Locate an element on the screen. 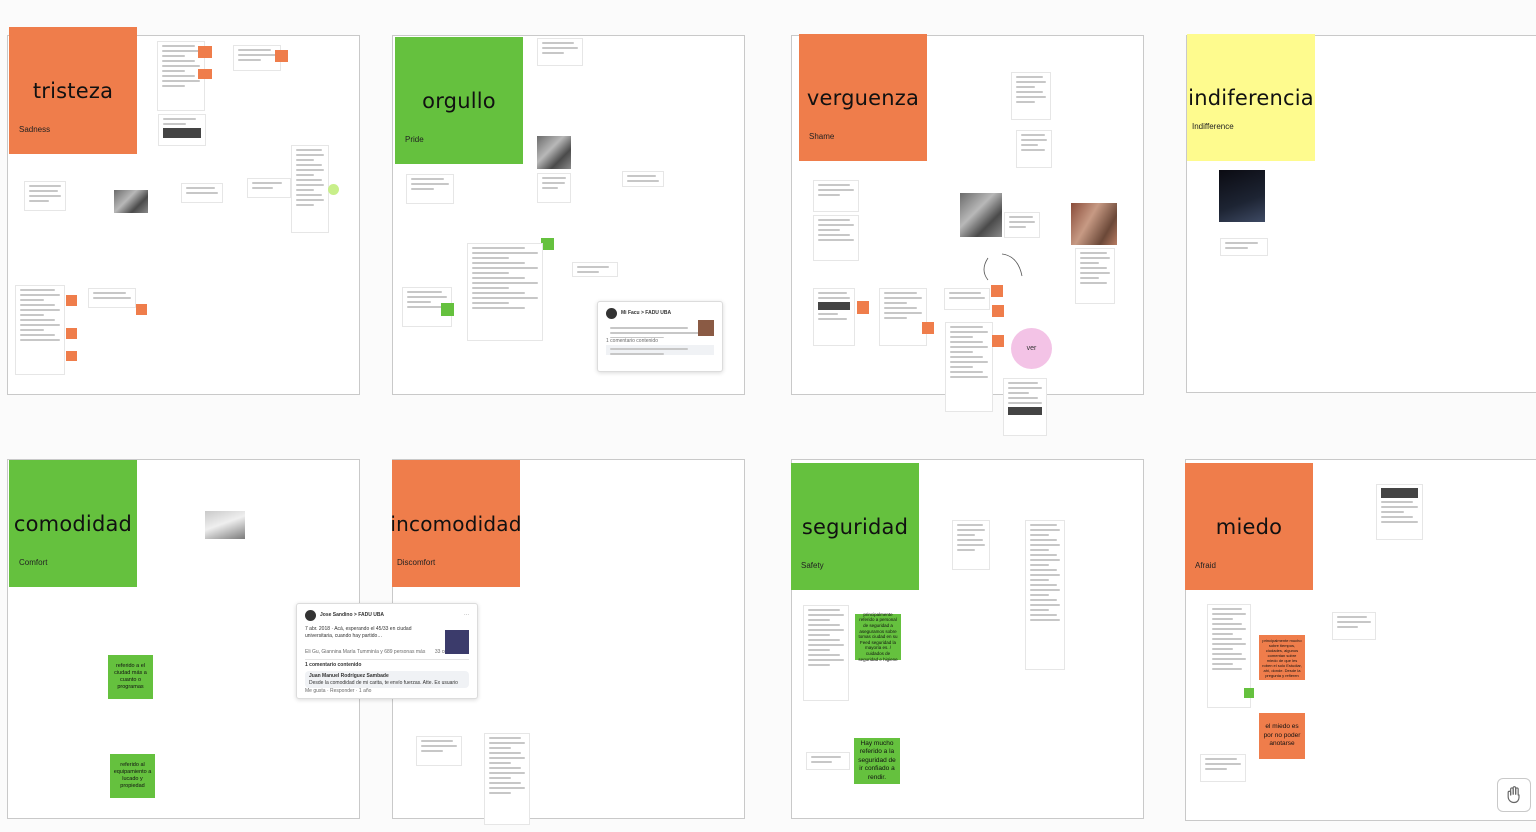 The image size is (1536, 832). sticky-title: orgullo is located at coordinates (459, 100).